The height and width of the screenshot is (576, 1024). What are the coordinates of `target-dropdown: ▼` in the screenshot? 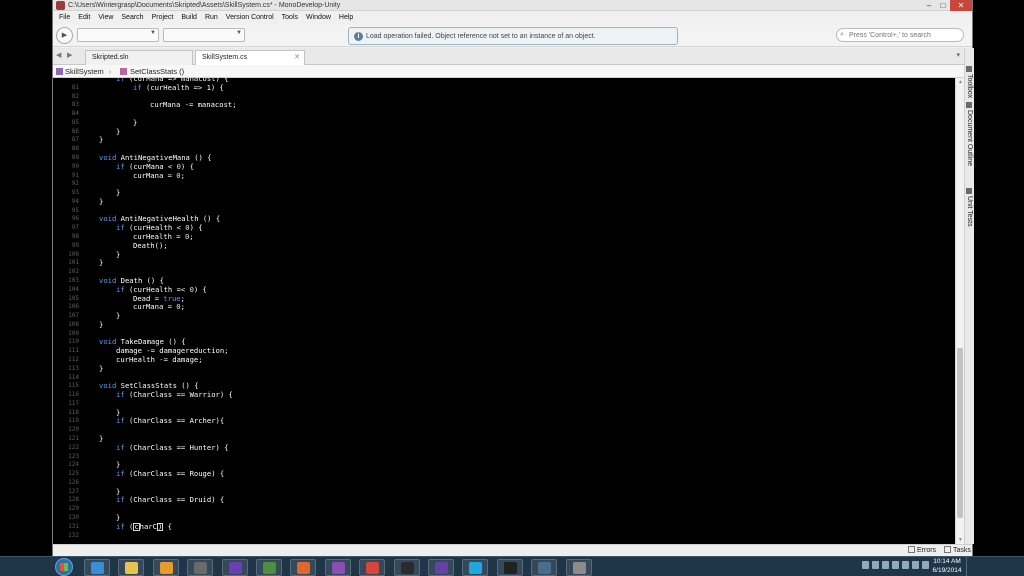 It's located at (204, 35).